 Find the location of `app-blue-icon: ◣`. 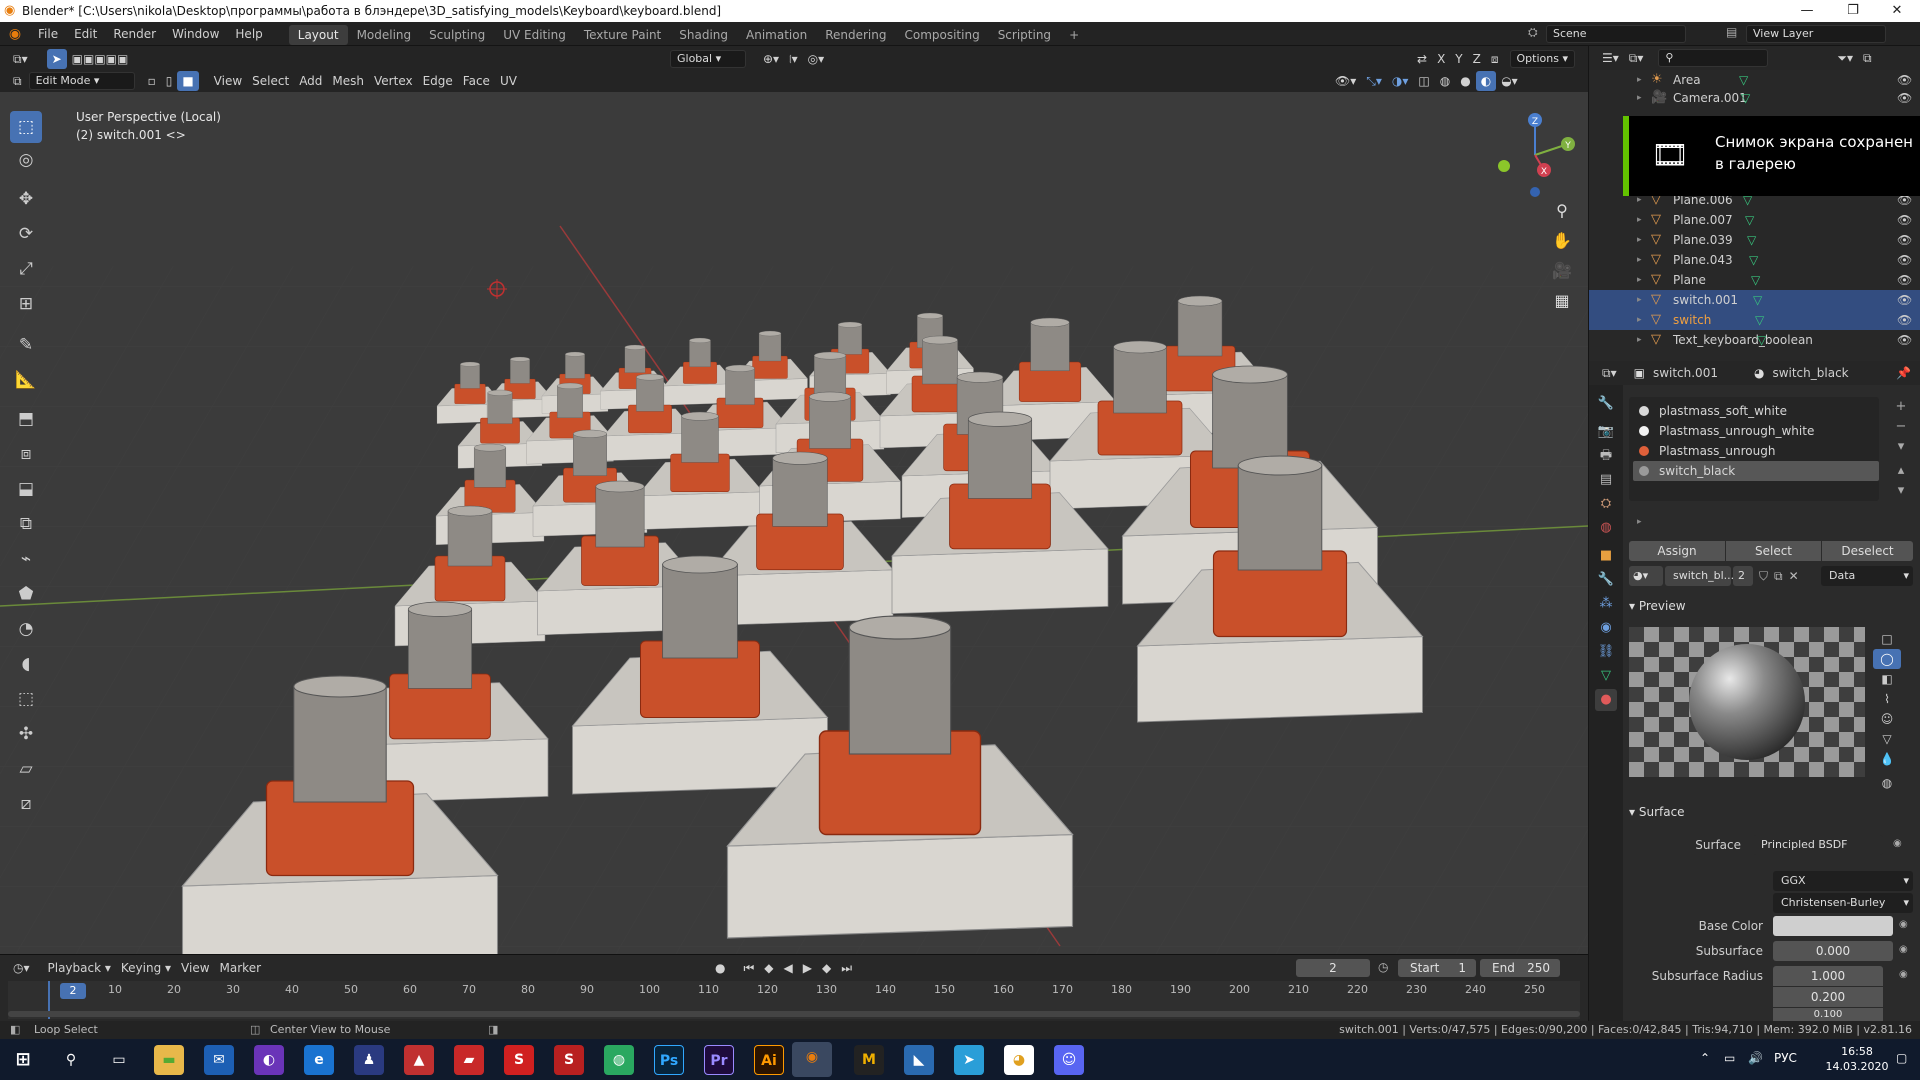

app-blue-icon: ◣ is located at coordinates (919, 1060).